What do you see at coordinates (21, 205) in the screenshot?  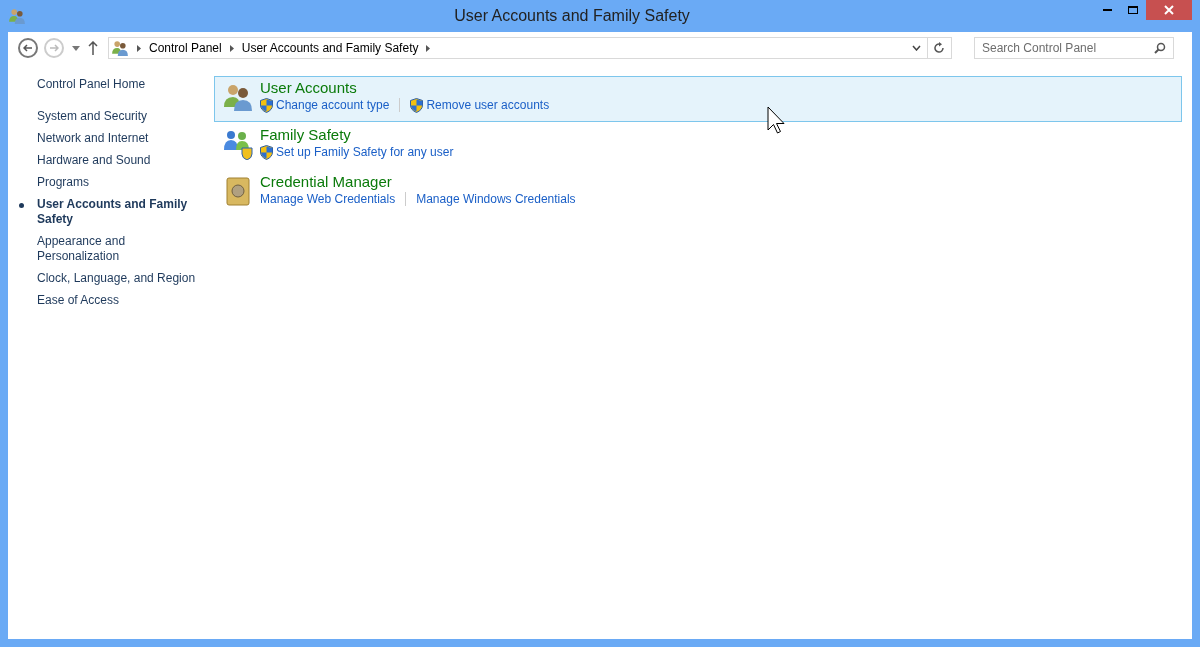 I see `selected-bullet-icon` at bounding box center [21, 205].